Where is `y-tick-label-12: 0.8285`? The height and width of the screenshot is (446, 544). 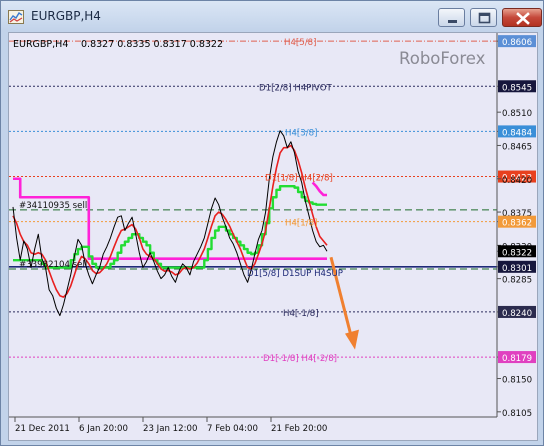
y-tick-label-12: 0.8285 is located at coordinates (517, 281).